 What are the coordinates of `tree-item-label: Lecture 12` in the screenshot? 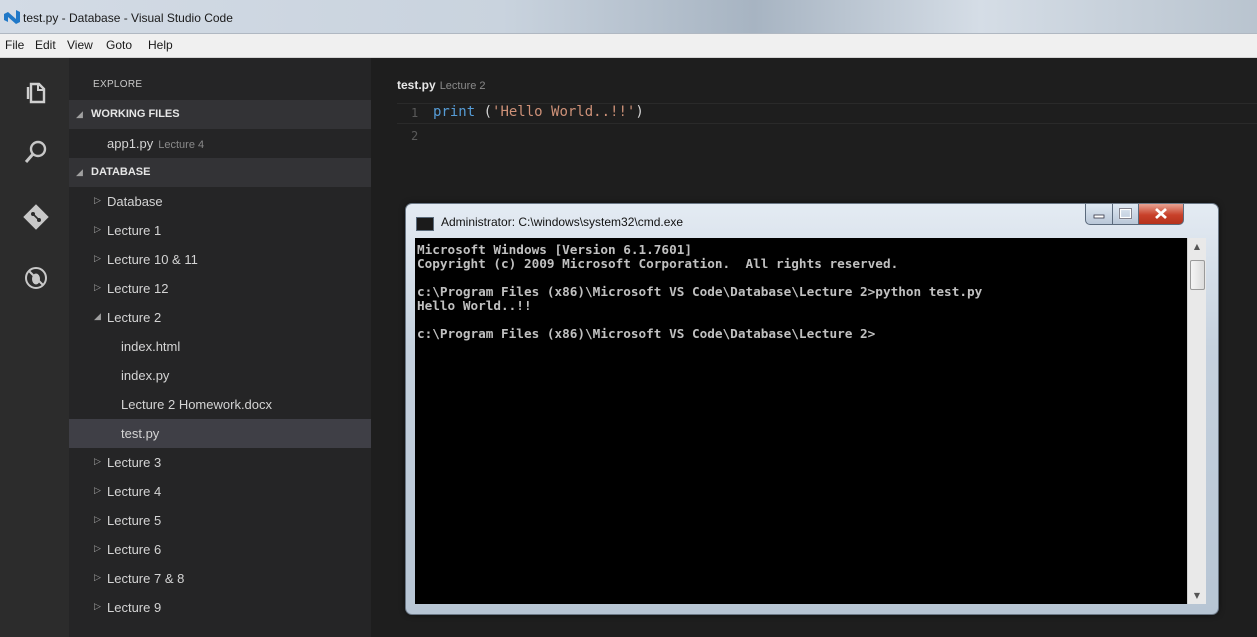 It's located at (138, 288).